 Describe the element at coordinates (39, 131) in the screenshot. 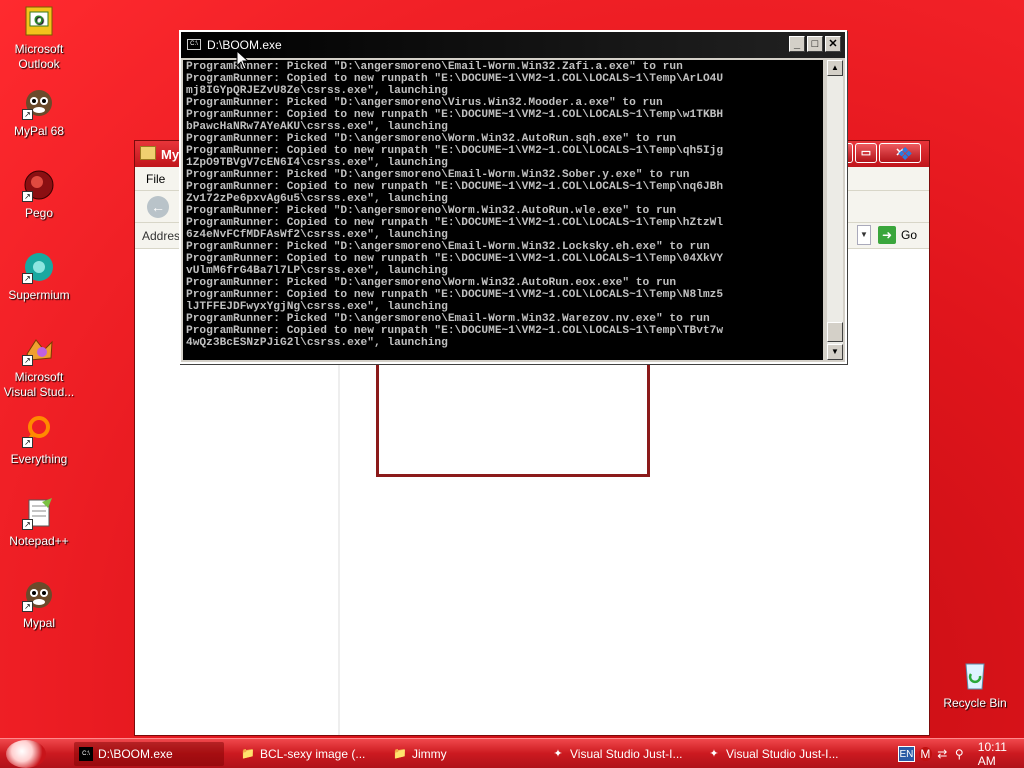

I see `desktop-icon-label: MyPal 68` at that location.